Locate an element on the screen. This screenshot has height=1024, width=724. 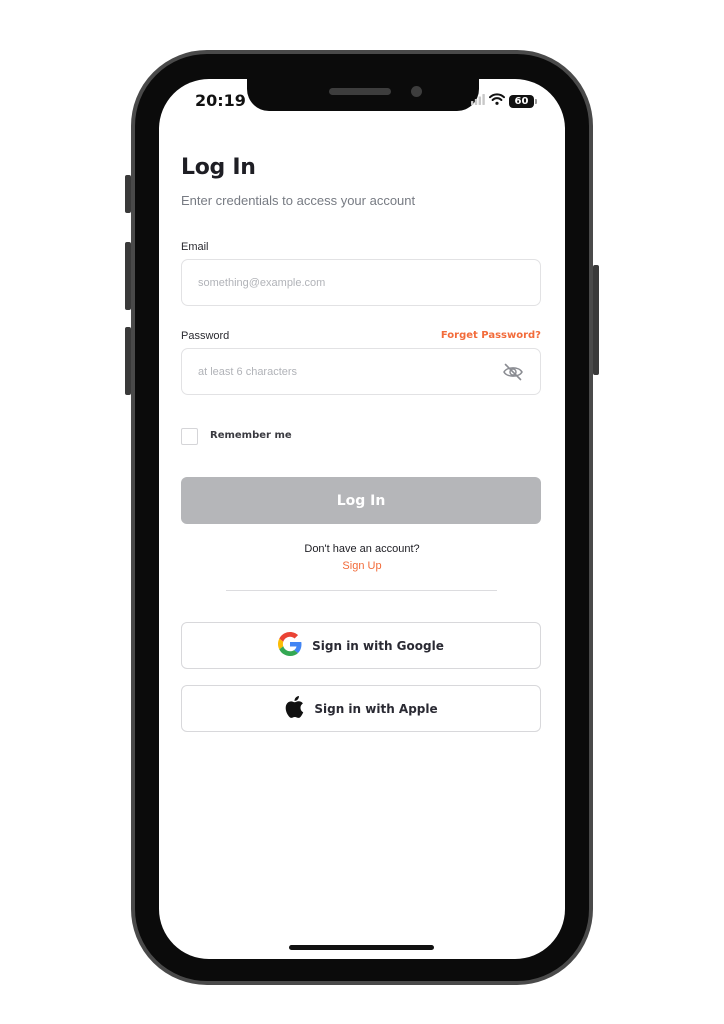
signup-prompt-text: Don't have an account? is located at coordinates (362, 549).